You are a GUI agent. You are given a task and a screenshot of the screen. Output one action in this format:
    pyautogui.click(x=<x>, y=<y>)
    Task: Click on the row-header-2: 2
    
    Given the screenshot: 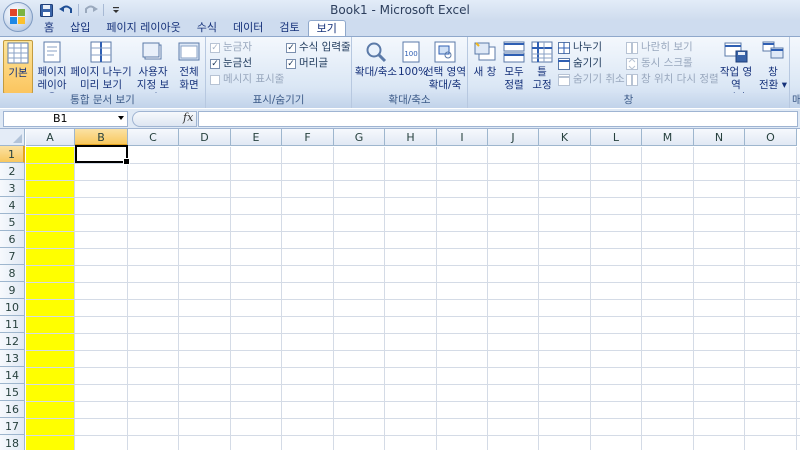 What is the action you would take?
    pyautogui.click(x=12, y=171)
    